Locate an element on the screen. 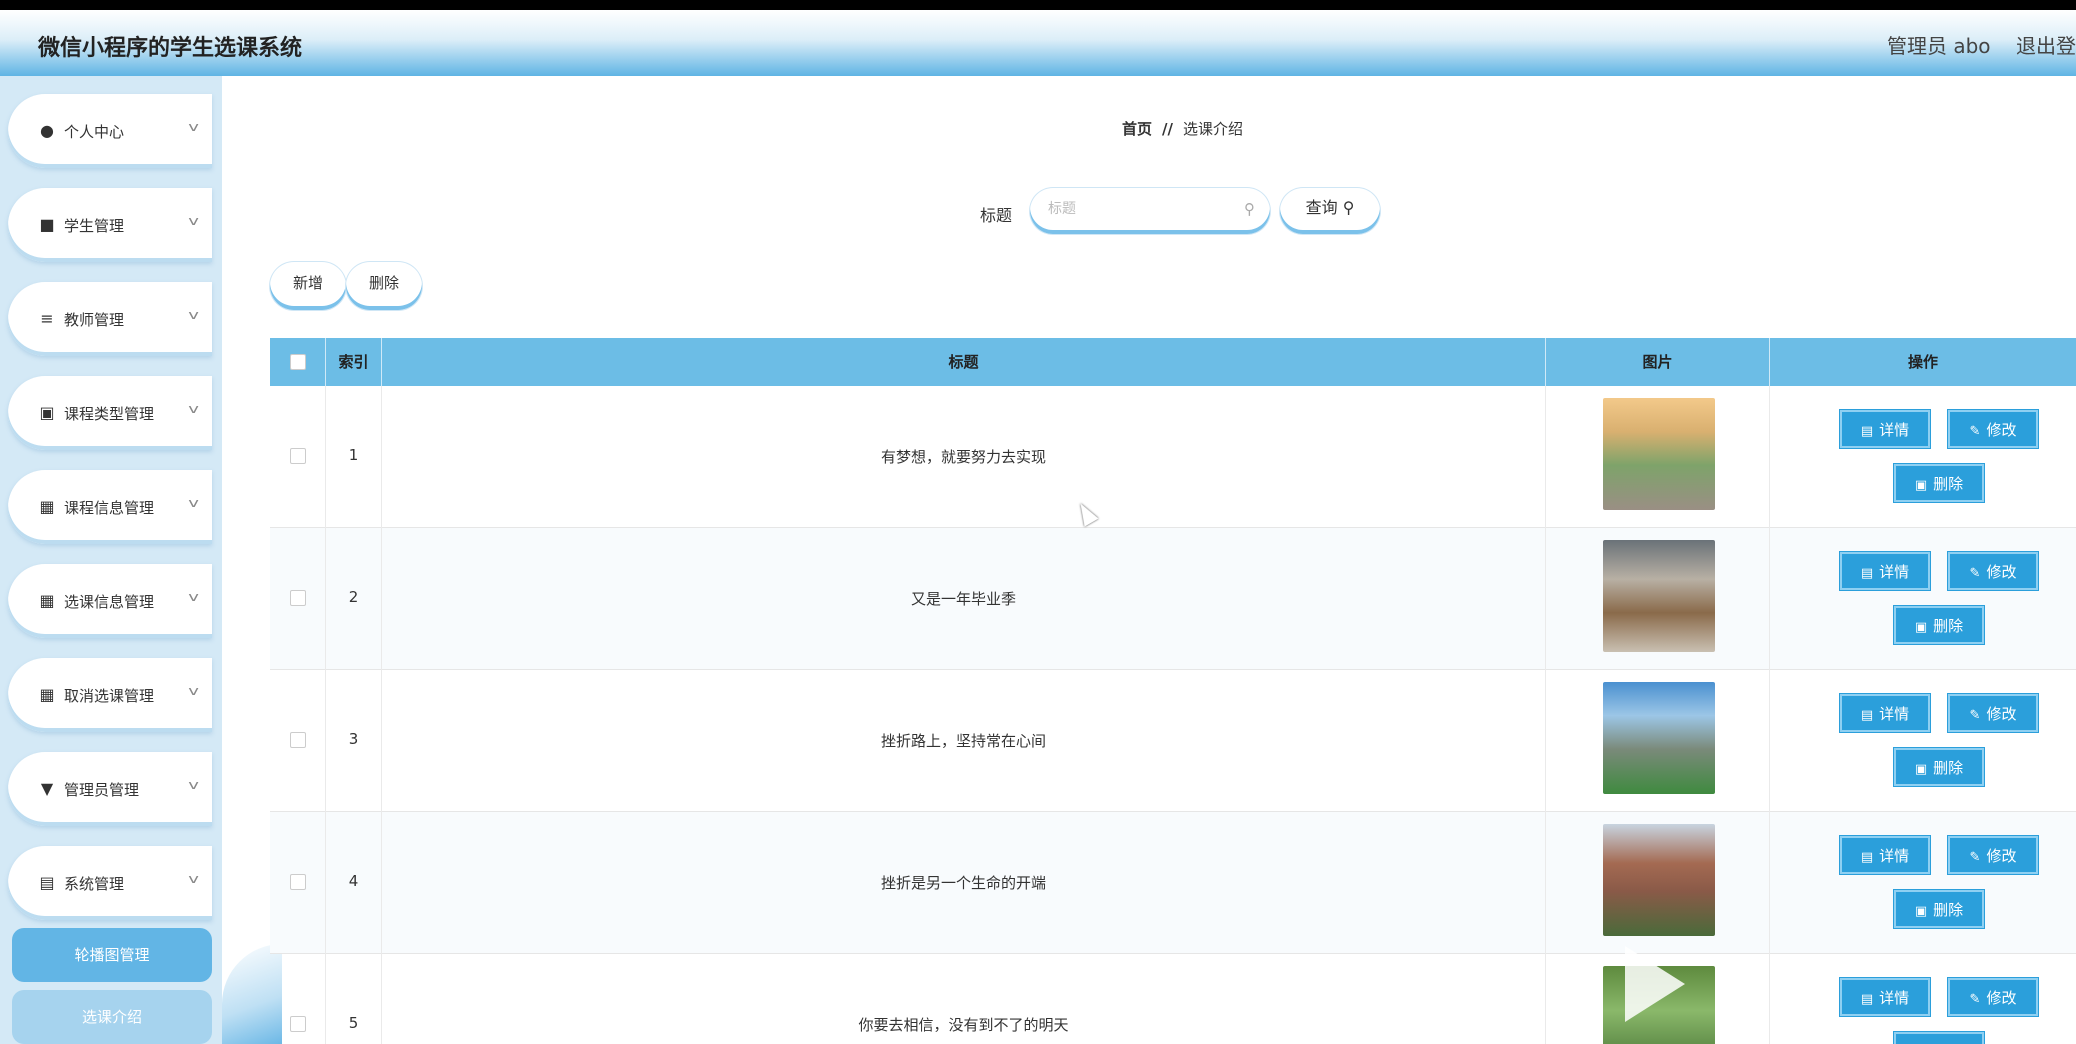  app-header: 微信小程序的学生选课系统 管理员 abo 退出登 is located at coordinates (1038, 43).